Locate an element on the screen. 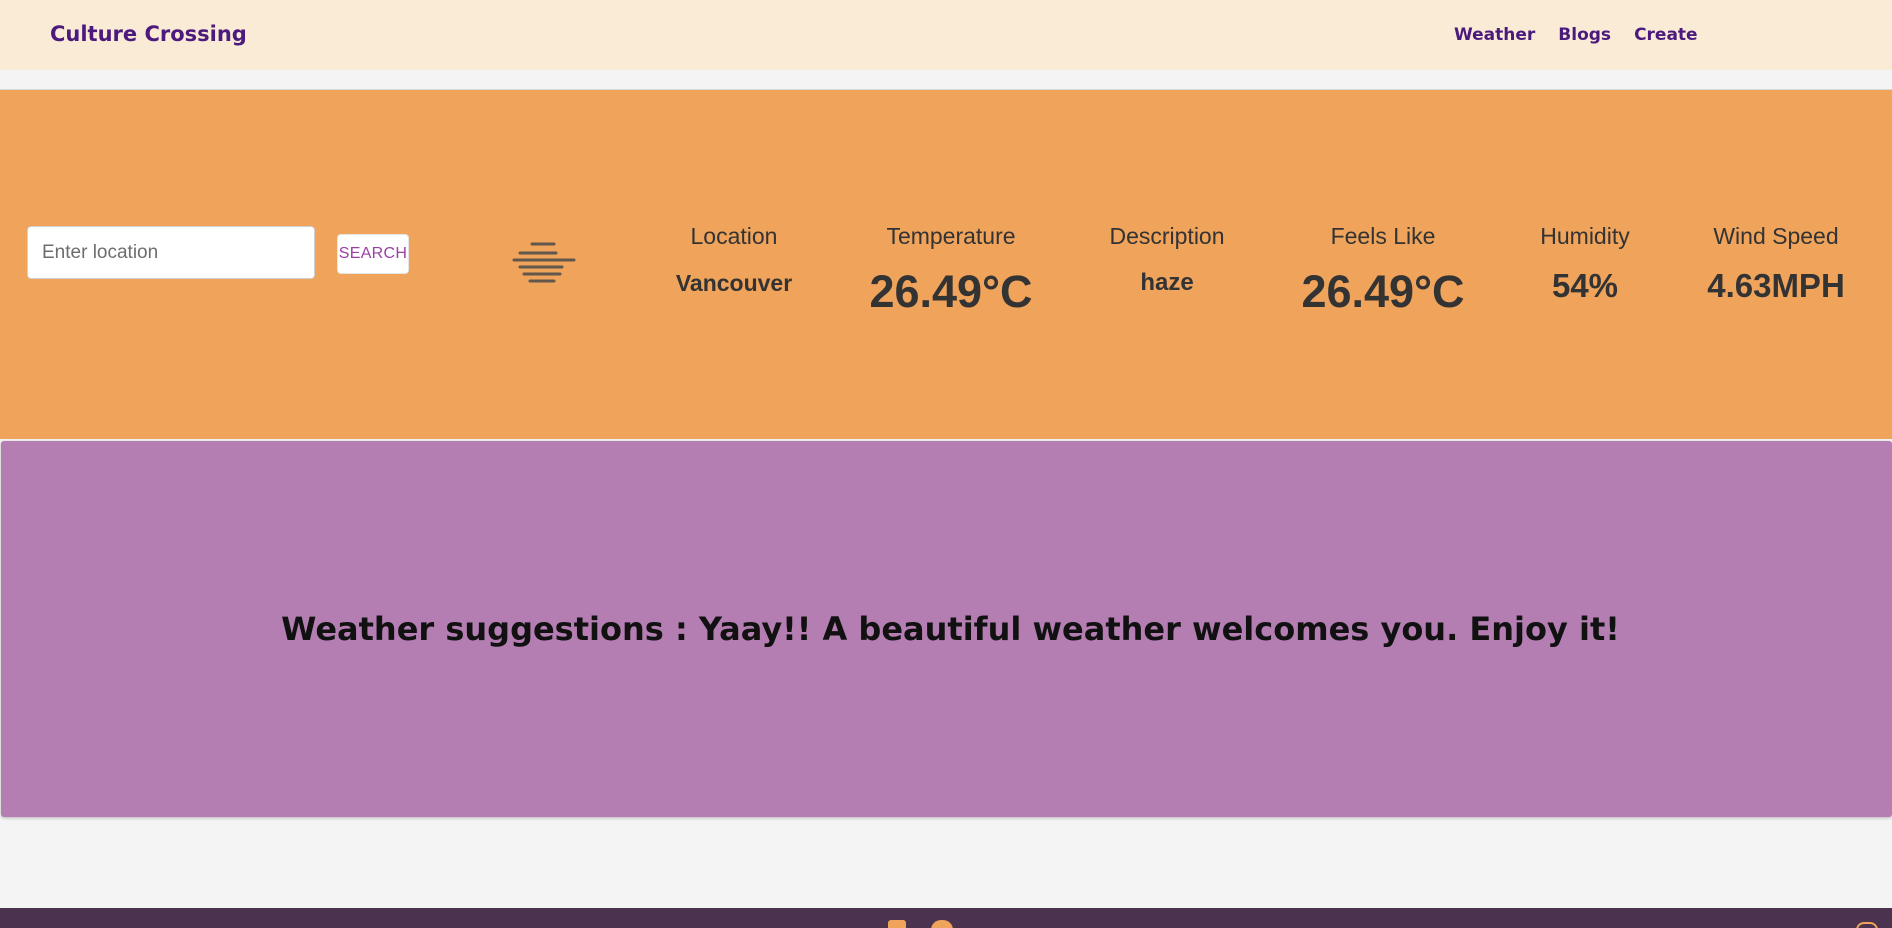 The image size is (1892, 928). stat-temperature: Temperature 26.49°C is located at coordinates (951, 270).